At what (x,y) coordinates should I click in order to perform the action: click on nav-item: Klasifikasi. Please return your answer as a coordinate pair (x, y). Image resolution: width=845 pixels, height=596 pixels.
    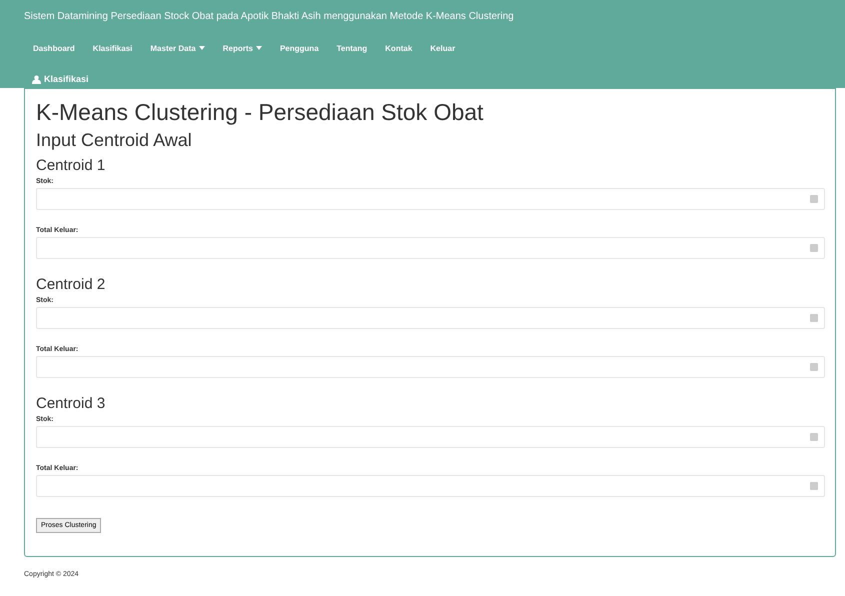
    Looking at the image, I should click on (113, 48).